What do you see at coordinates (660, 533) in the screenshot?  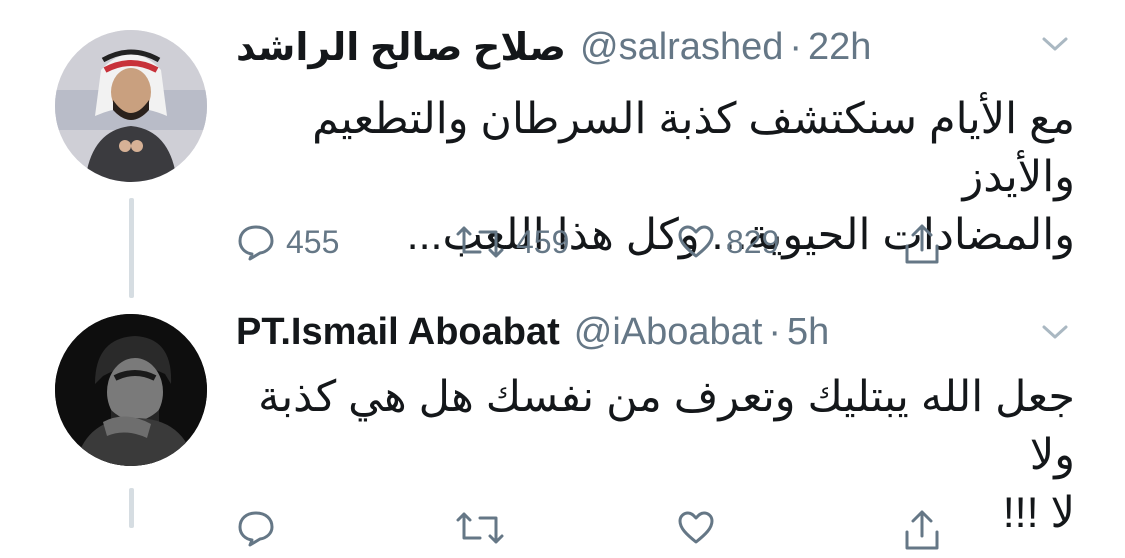 I see `tweet-actions` at bounding box center [660, 533].